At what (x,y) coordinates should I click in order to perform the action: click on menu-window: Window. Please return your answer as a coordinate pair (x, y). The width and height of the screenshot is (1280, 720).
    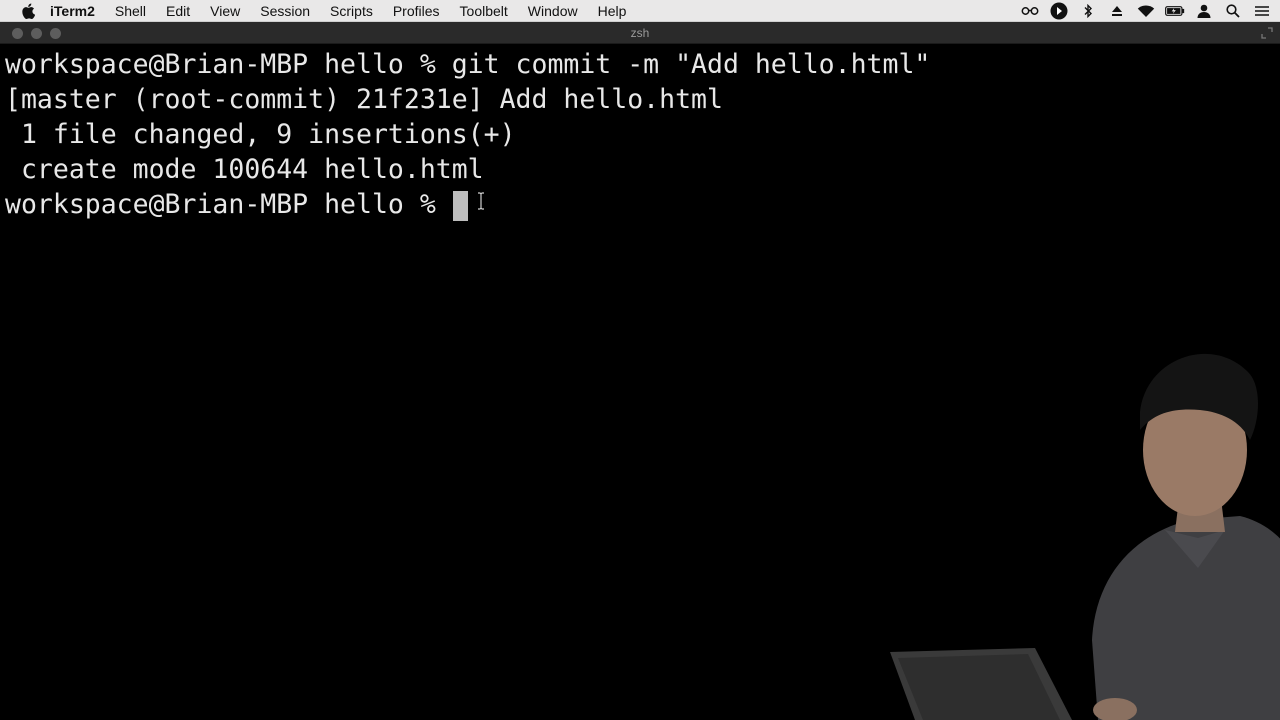
    Looking at the image, I should click on (553, 11).